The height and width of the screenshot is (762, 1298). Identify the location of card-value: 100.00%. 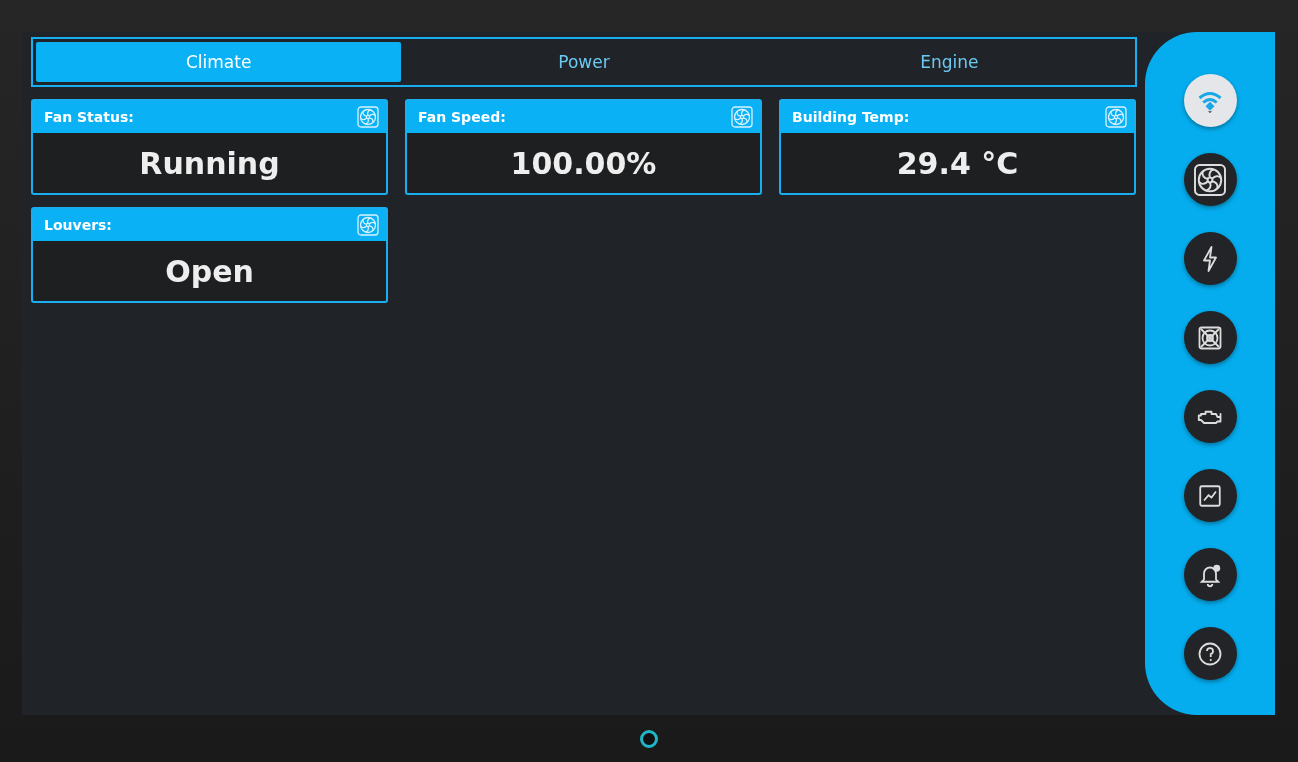
(583, 163).